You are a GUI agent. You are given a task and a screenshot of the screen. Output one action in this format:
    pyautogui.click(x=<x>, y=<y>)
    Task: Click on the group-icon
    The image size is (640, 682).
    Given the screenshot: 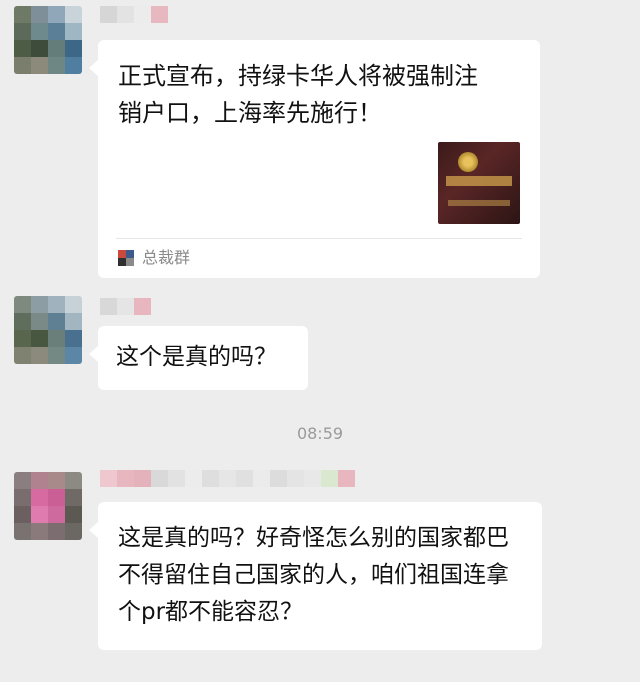 What is the action you would take?
    pyautogui.click(x=126, y=258)
    